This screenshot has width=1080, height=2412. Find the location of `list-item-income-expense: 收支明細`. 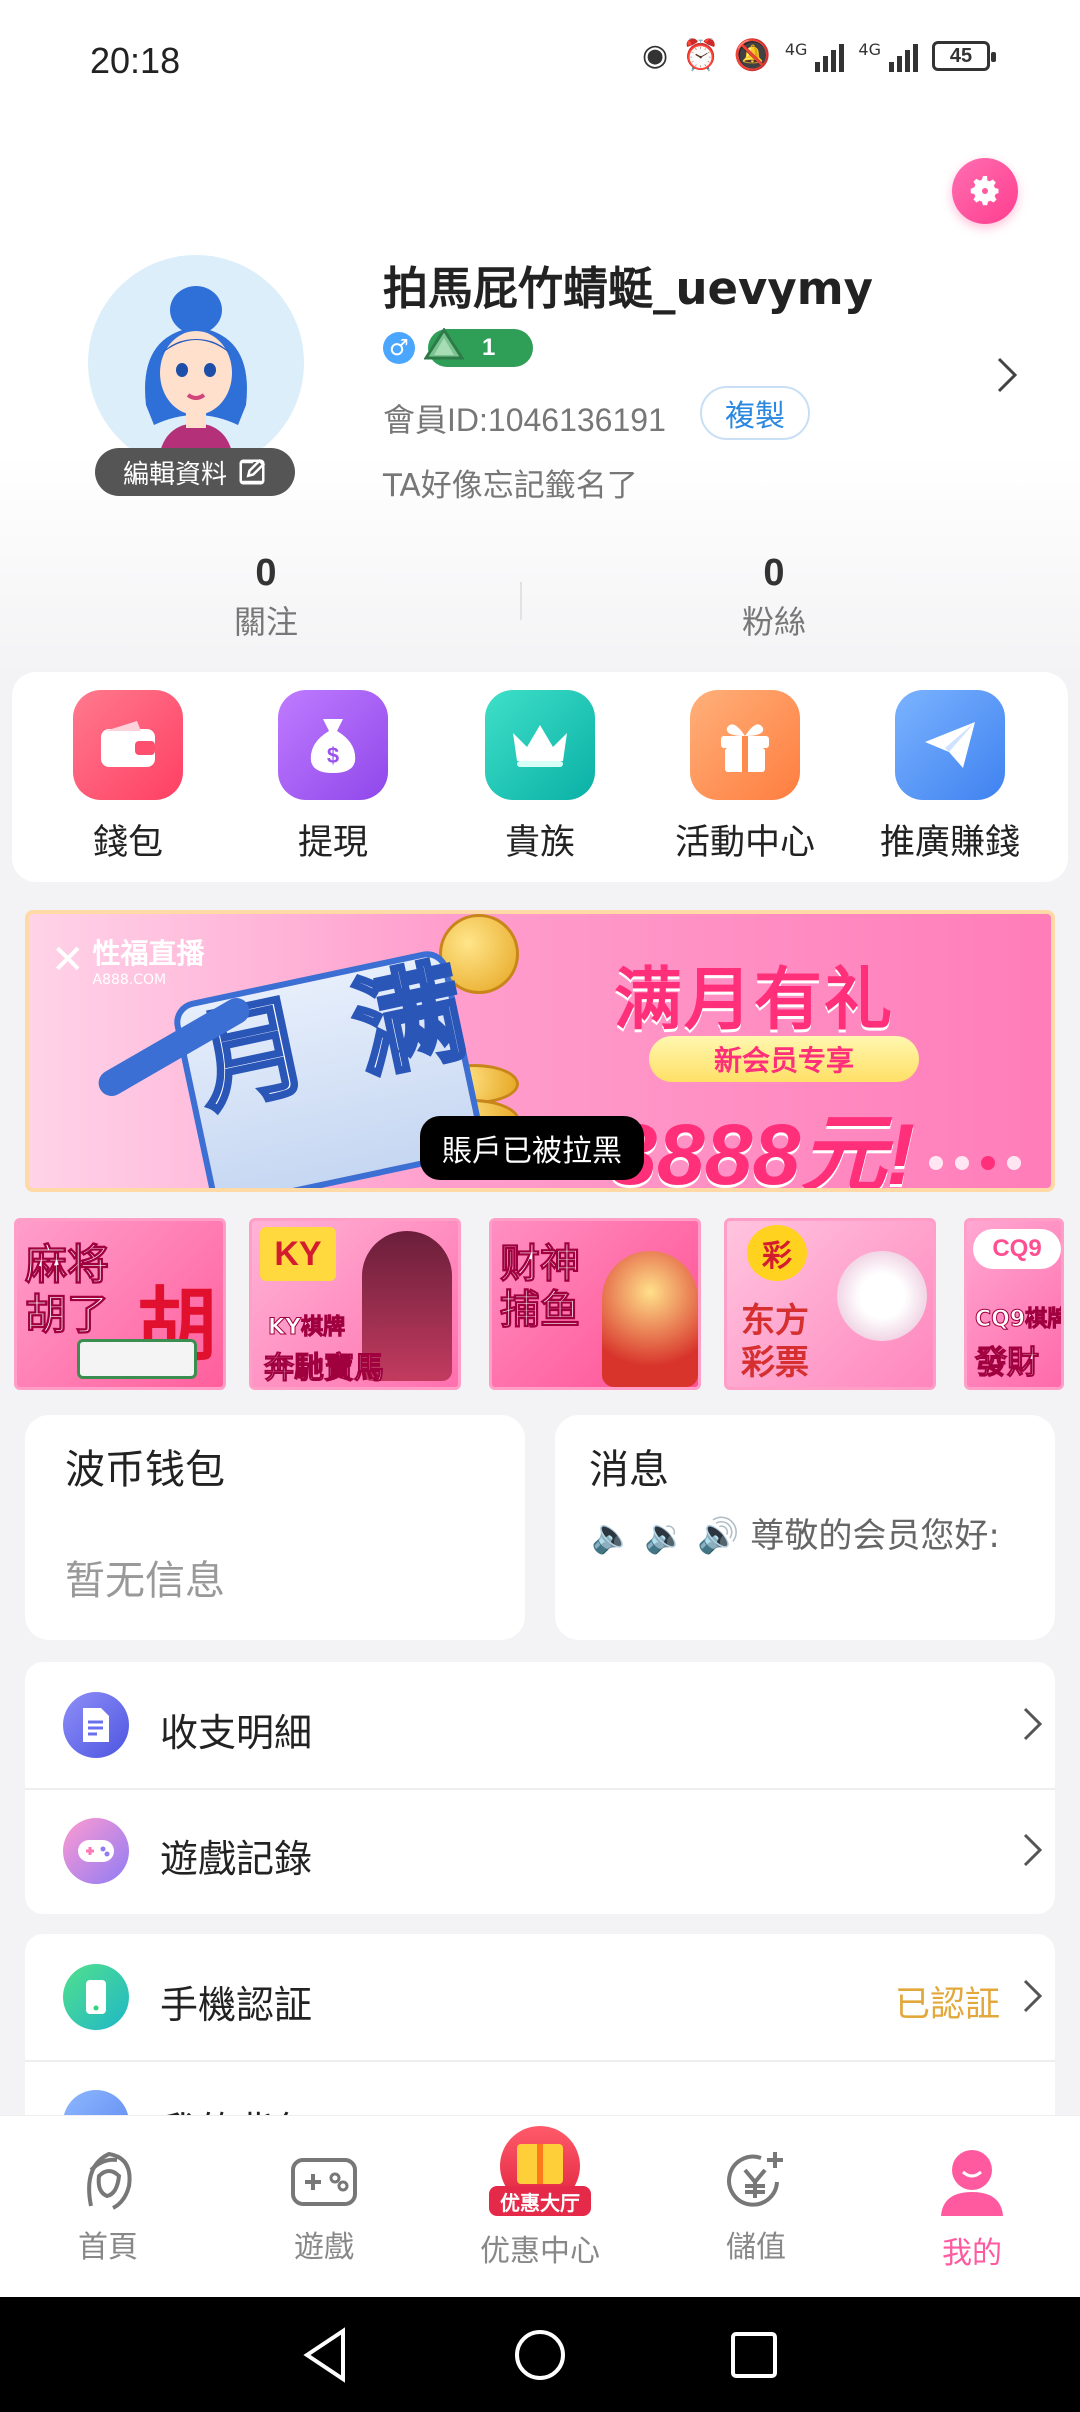

list-item-income-expense: 收支明細 is located at coordinates (540, 1725).